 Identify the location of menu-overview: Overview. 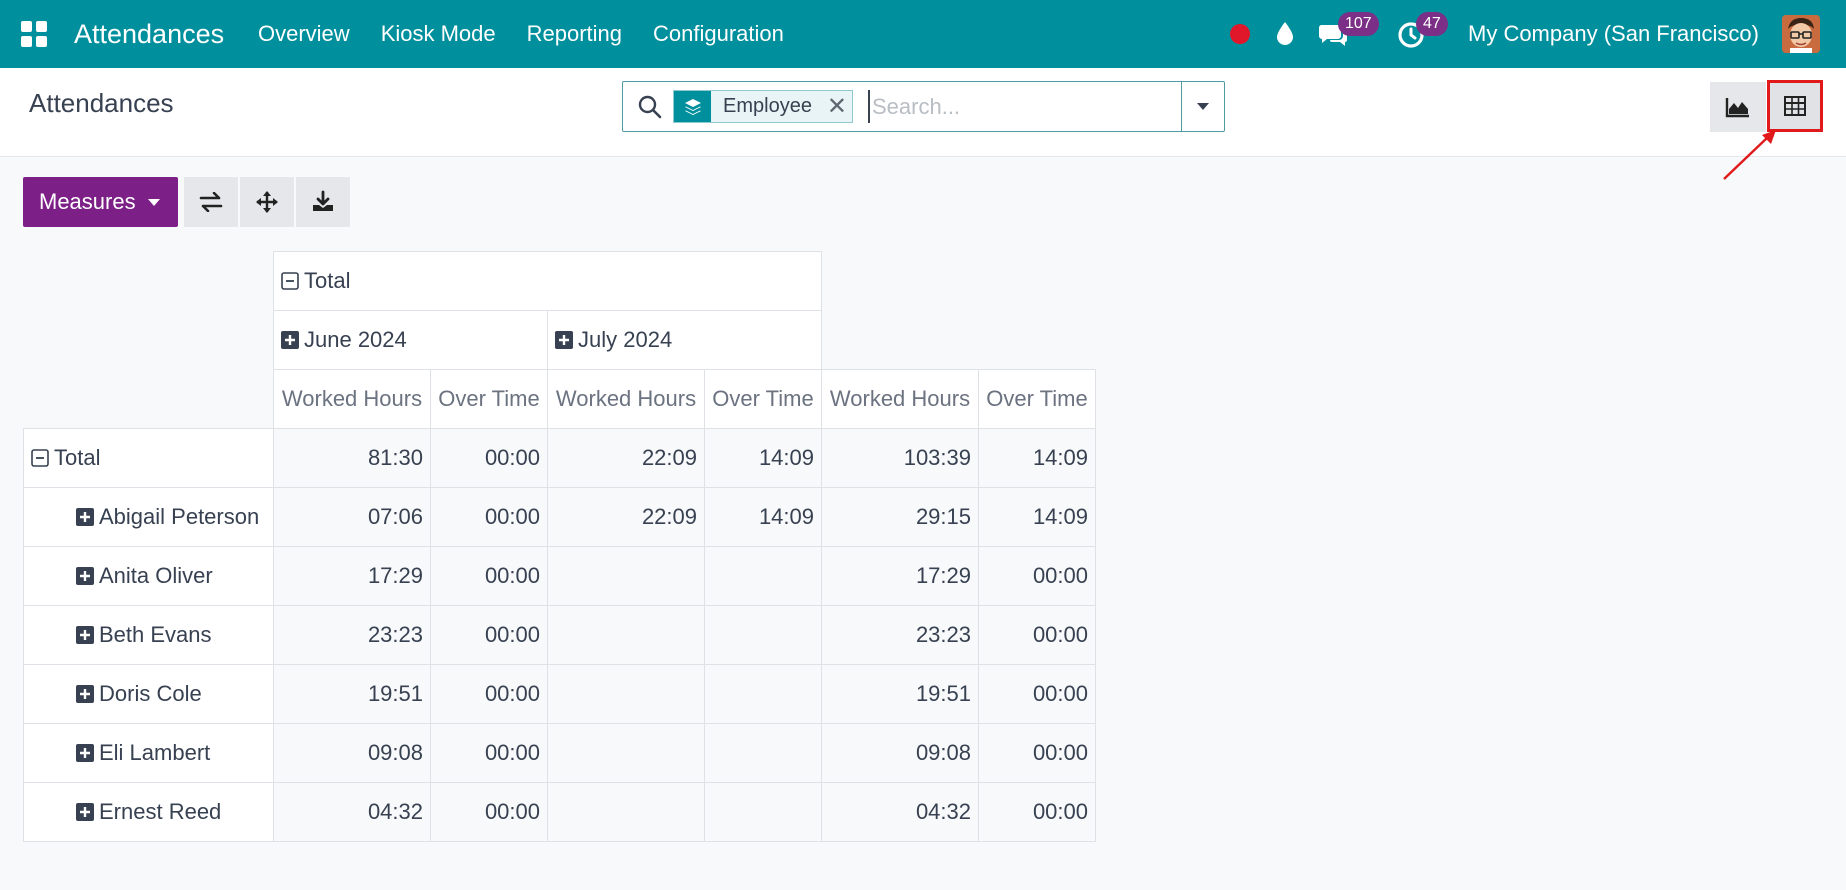
(304, 34).